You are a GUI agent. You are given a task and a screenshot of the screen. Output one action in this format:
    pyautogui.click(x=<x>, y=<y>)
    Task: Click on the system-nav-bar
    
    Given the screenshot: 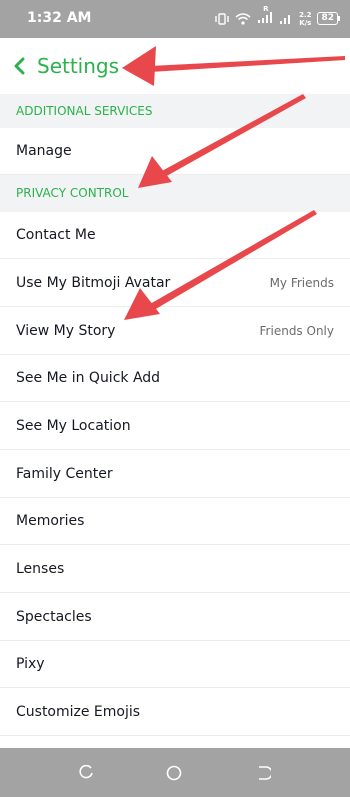 What is the action you would take?
    pyautogui.click(x=175, y=772)
    